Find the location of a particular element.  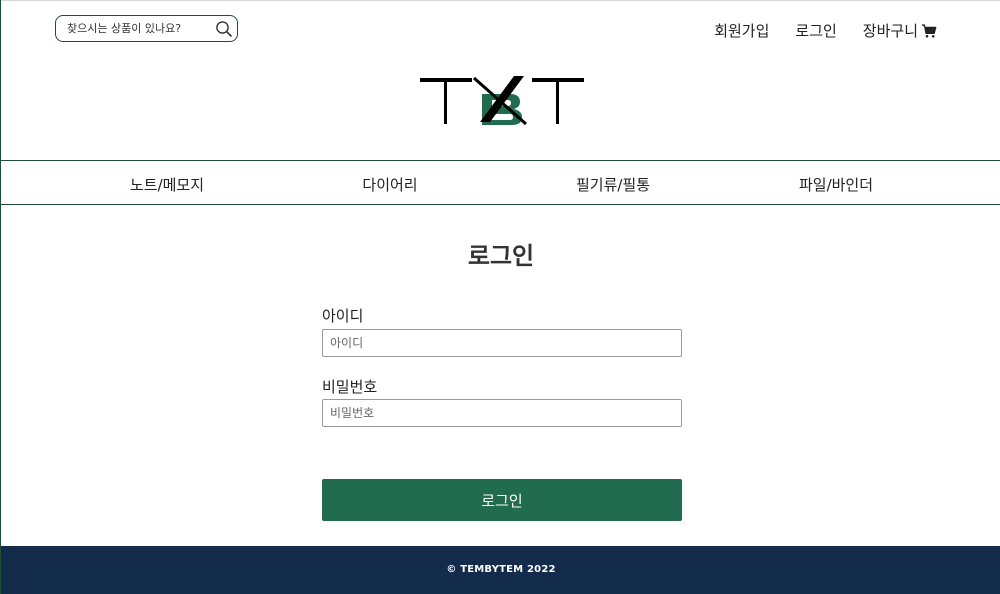

copyright-text: © TEMBYTEM 2022 is located at coordinates (501, 569).